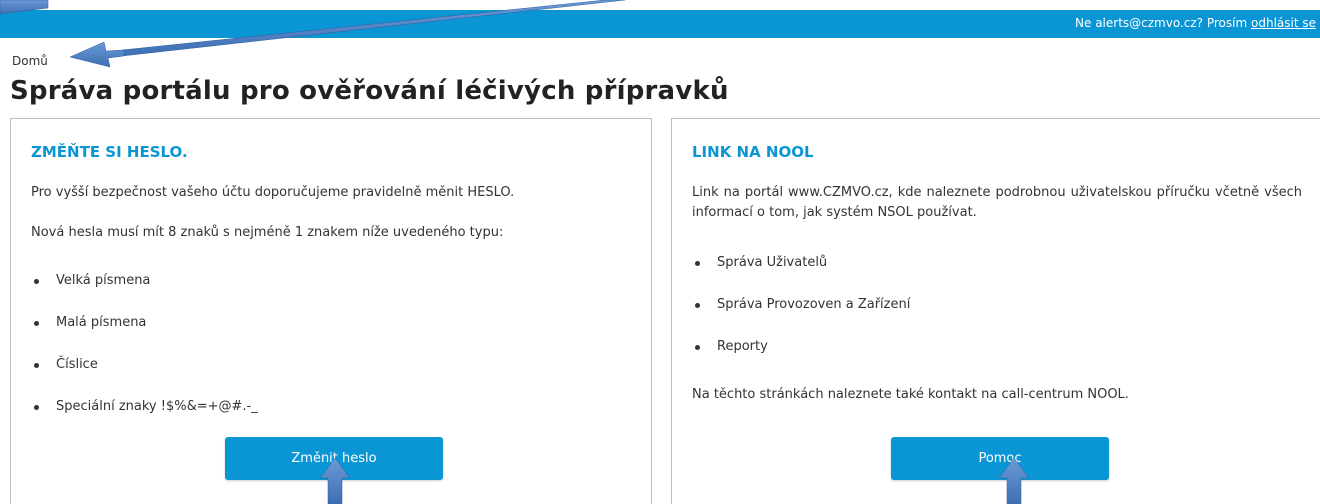 The image size is (1320, 504). I want to click on list-item: Číslice, so click(144, 376).